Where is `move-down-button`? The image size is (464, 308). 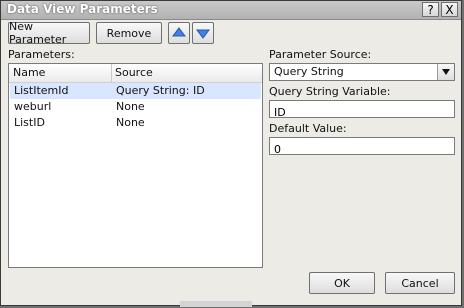 move-down-button is located at coordinates (203, 33).